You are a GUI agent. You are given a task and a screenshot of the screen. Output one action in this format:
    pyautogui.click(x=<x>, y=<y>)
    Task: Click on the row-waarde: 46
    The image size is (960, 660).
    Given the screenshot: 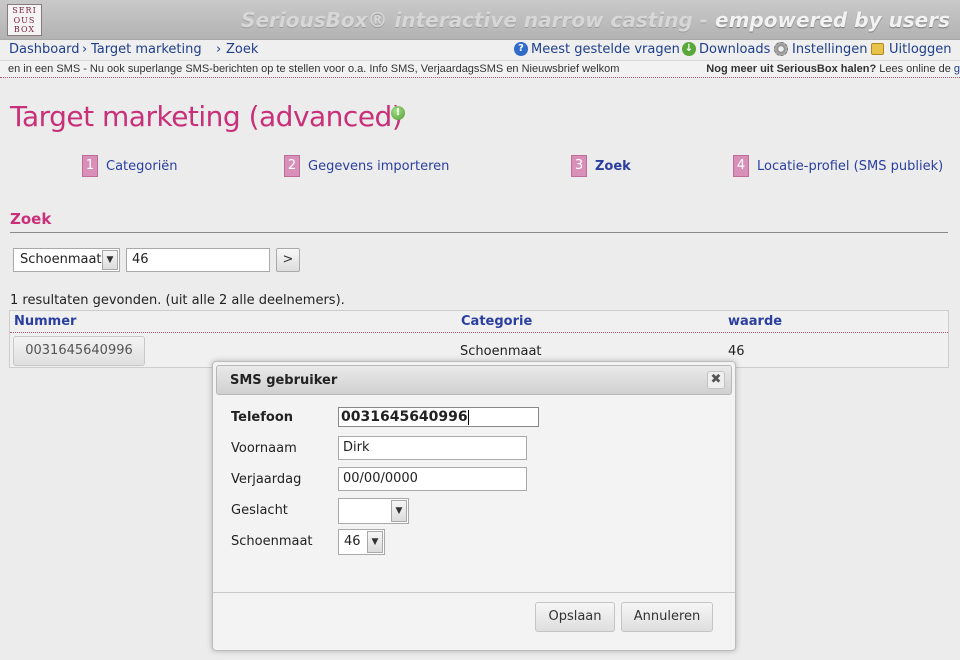 What is the action you would take?
    pyautogui.click(x=736, y=351)
    